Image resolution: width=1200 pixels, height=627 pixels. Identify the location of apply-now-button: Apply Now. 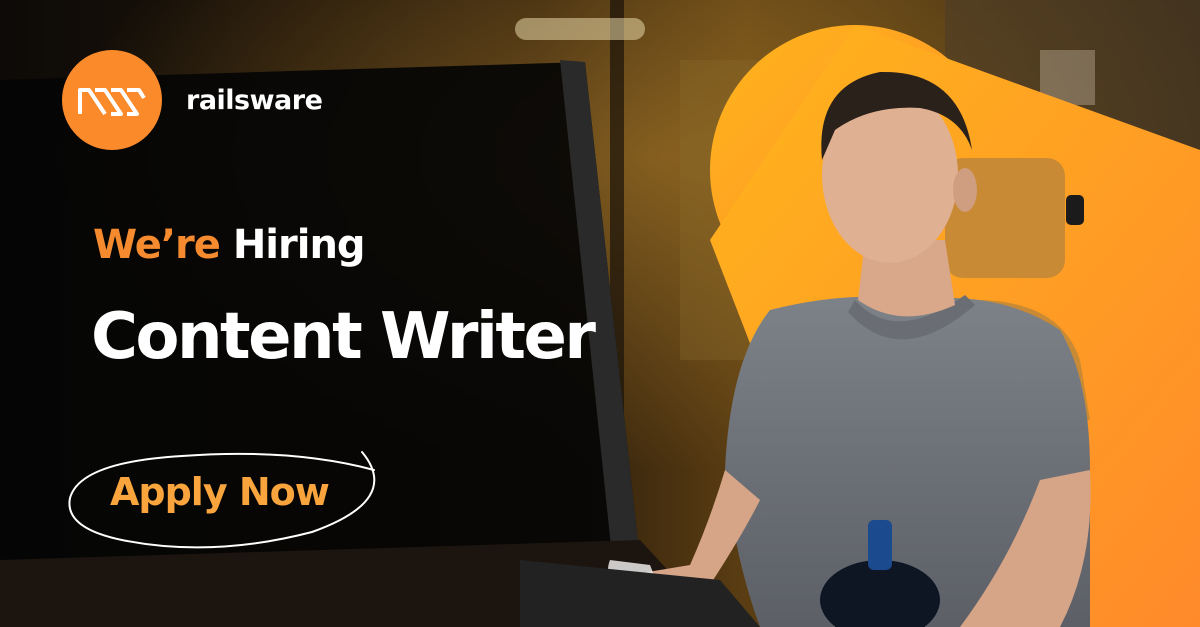
(223, 495).